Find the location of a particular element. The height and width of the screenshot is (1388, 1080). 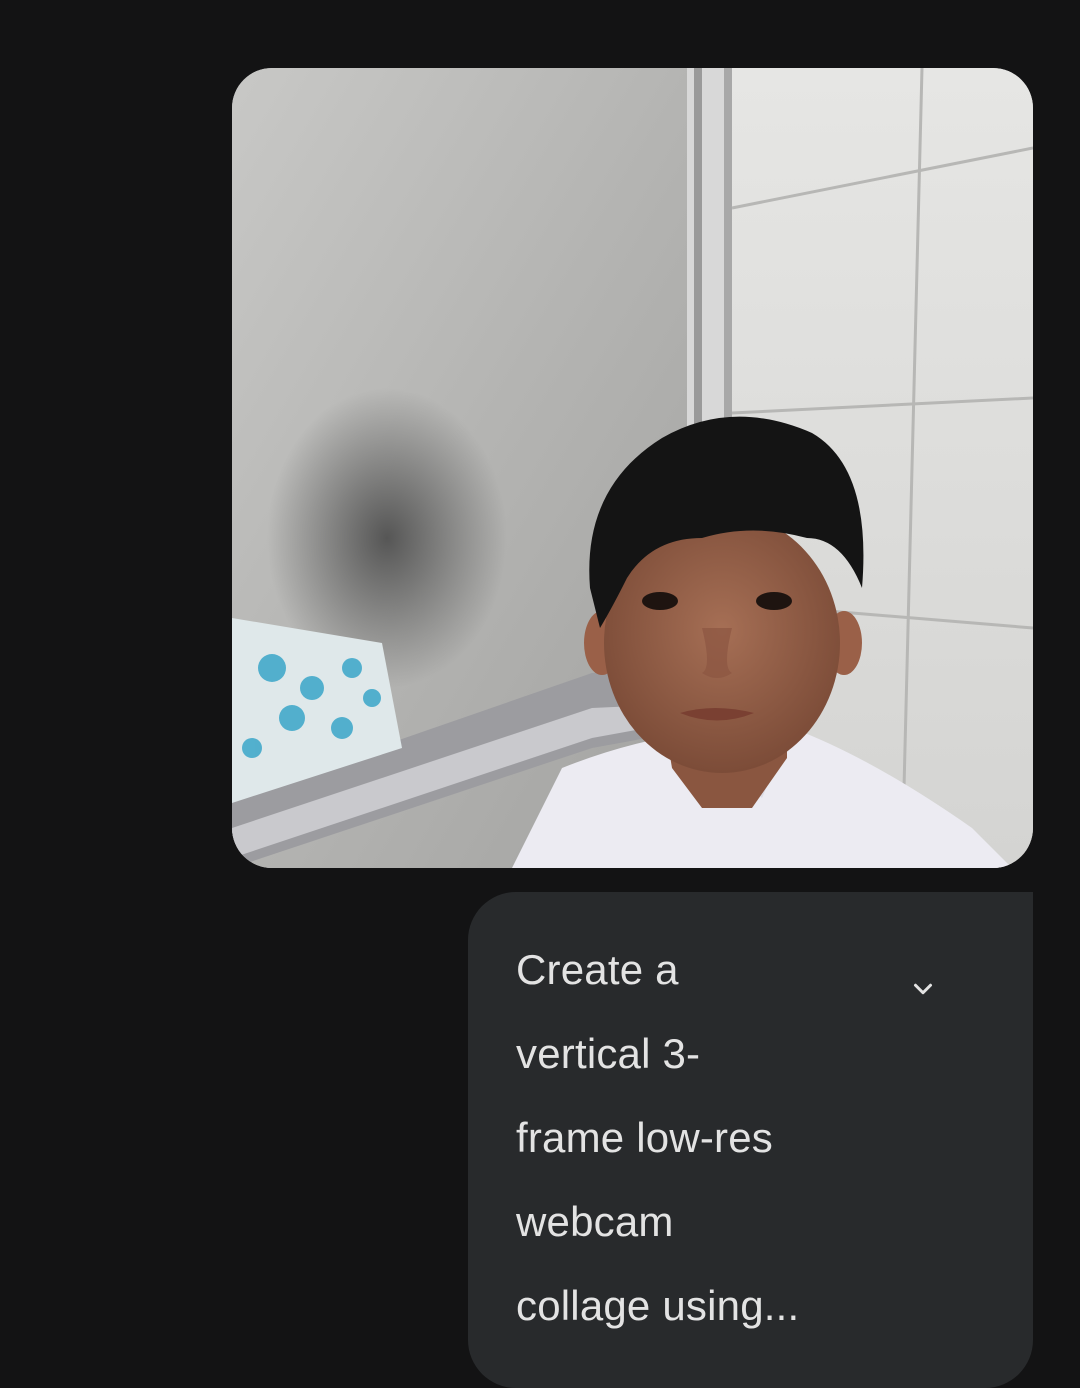

chevron-down-icon is located at coordinates (923, 989).